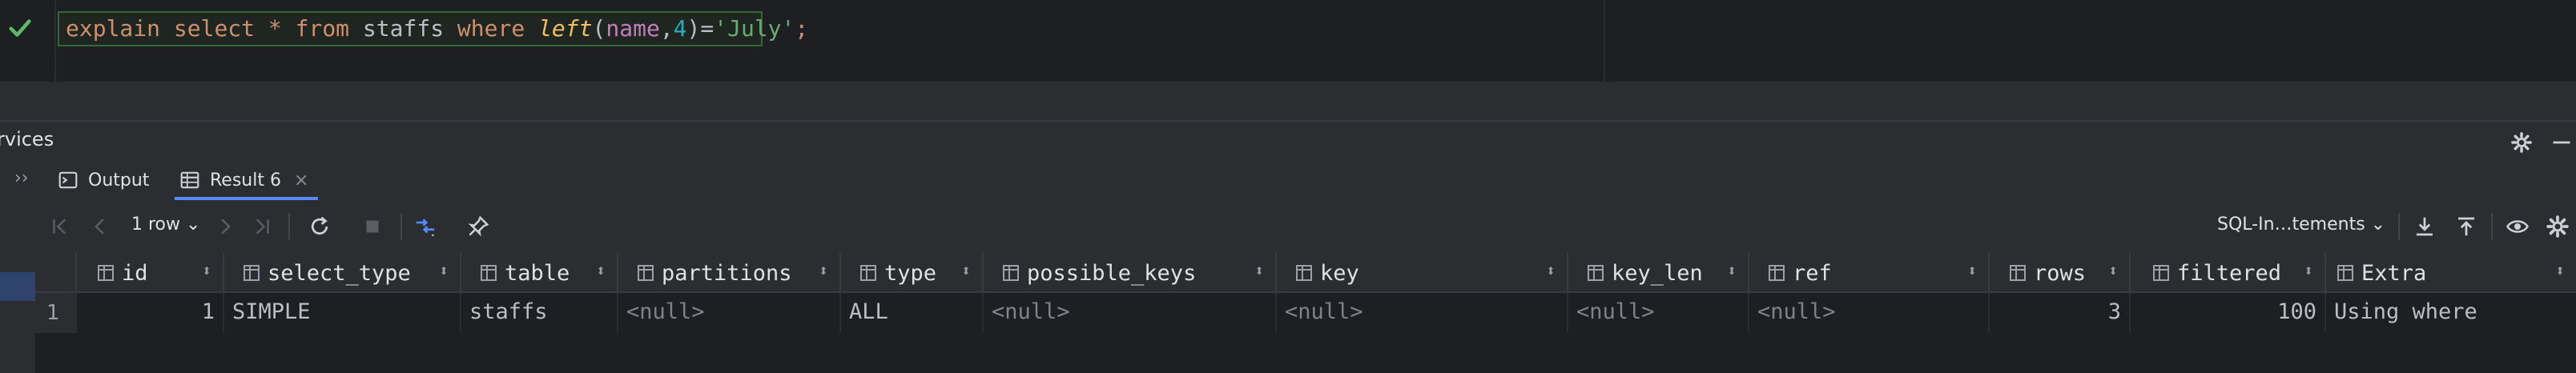 The image size is (2576, 373). What do you see at coordinates (119, 180) in the screenshot?
I see `tab-label: Output` at bounding box center [119, 180].